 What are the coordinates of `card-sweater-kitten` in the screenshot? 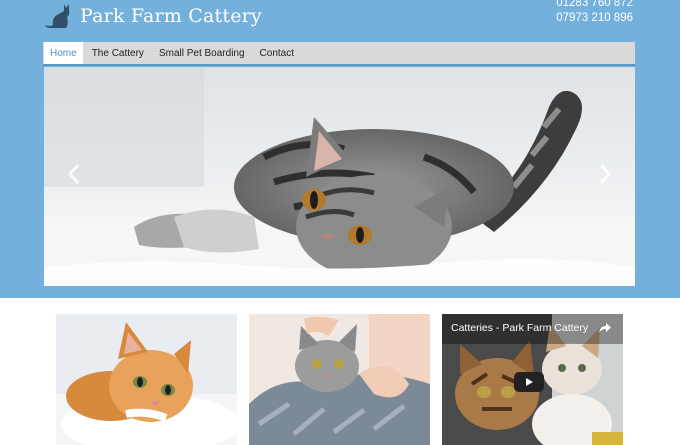 It's located at (339, 379).